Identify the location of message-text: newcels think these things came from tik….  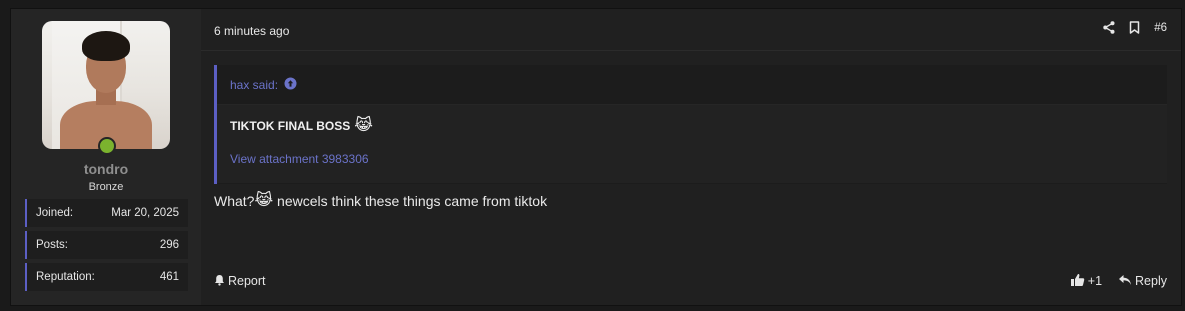
(410, 201).